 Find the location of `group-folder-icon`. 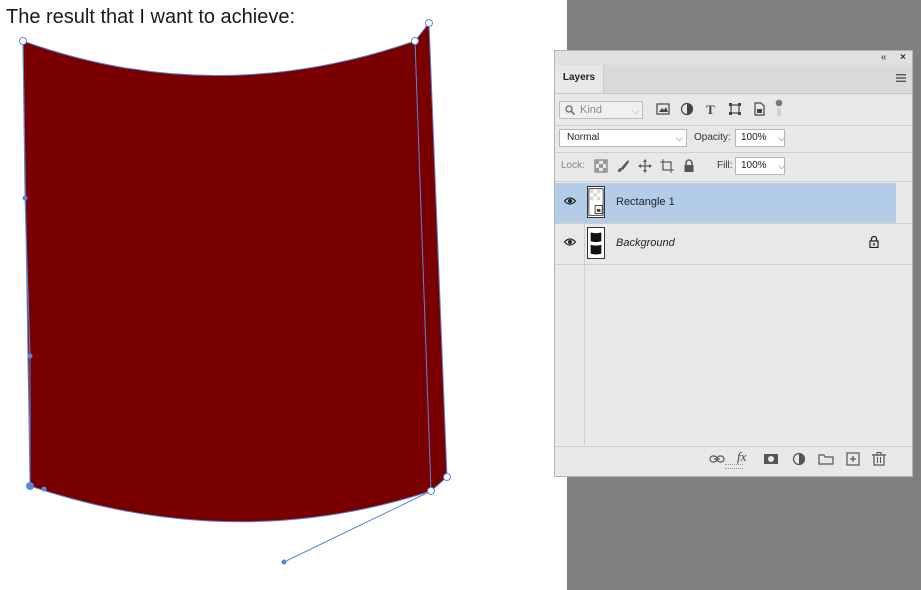

group-folder-icon is located at coordinates (826, 459).